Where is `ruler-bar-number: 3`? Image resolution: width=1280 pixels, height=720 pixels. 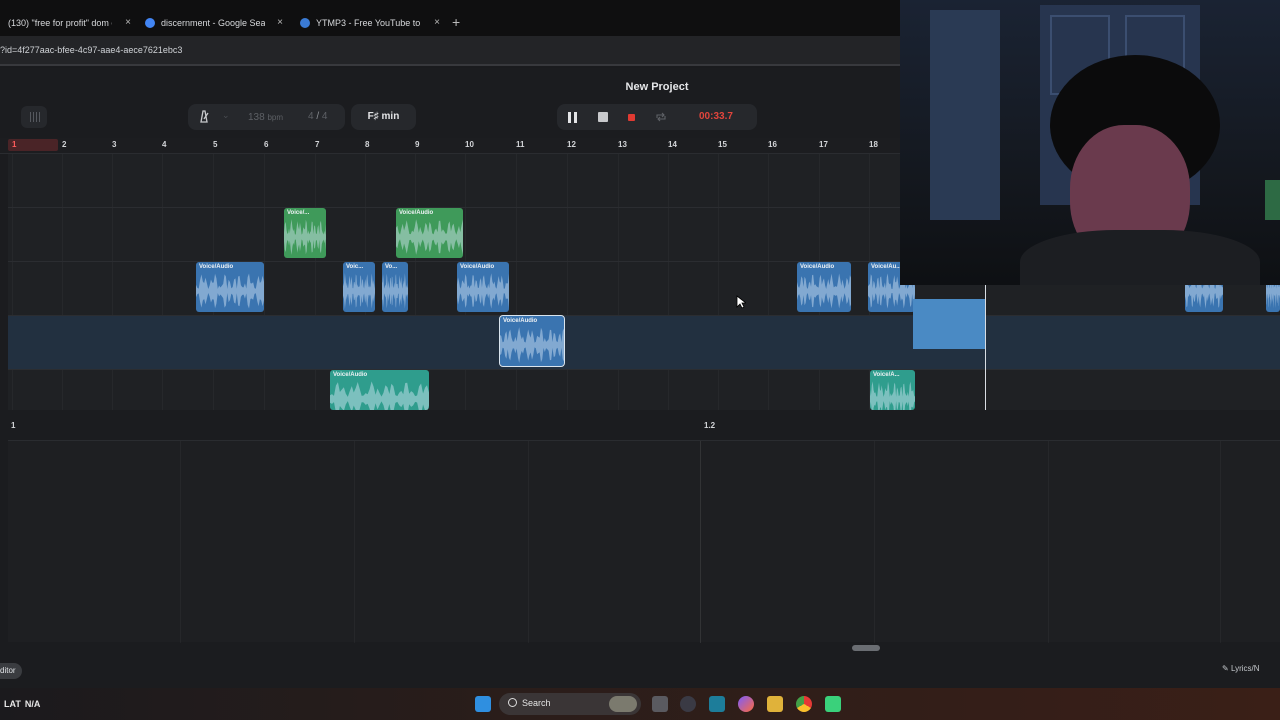
ruler-bar-number: 3 is located at coordinates (114, 144).